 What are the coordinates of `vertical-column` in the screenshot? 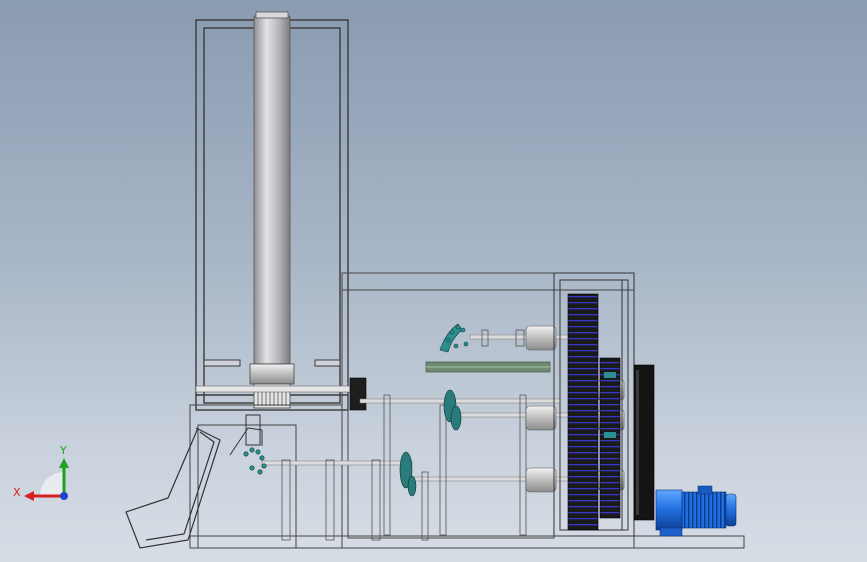 It's located at (272, 188).